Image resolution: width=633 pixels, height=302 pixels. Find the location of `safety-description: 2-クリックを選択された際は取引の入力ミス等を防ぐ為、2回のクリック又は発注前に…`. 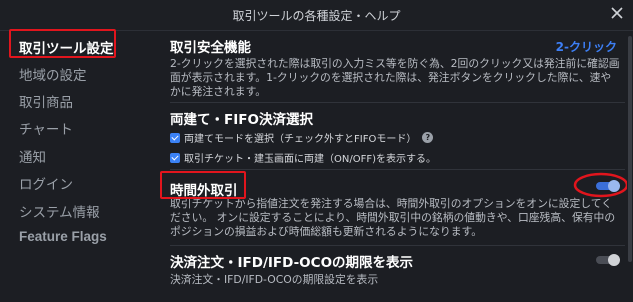

safety-description: 2-クリックを選択された際は取引の入力ミス等を防ぐ為、2回のクリック又は発注前に… is located at coordinates (395, 78).